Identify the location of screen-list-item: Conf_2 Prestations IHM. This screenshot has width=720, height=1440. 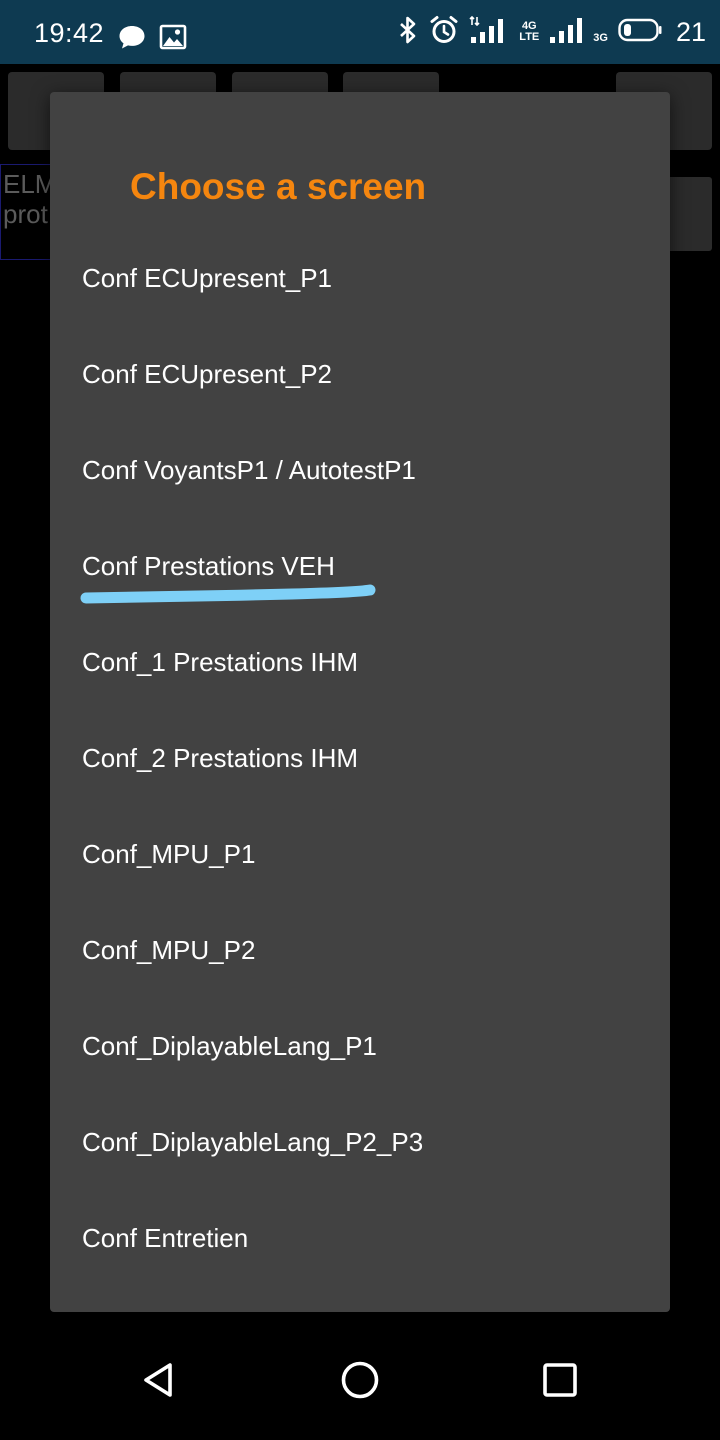
(360, 758).